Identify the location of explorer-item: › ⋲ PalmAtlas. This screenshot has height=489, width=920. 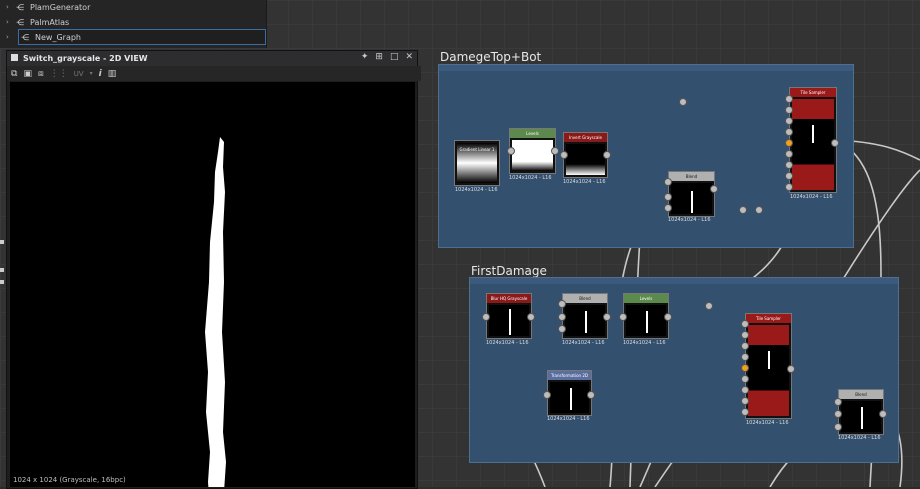
(37, 22).